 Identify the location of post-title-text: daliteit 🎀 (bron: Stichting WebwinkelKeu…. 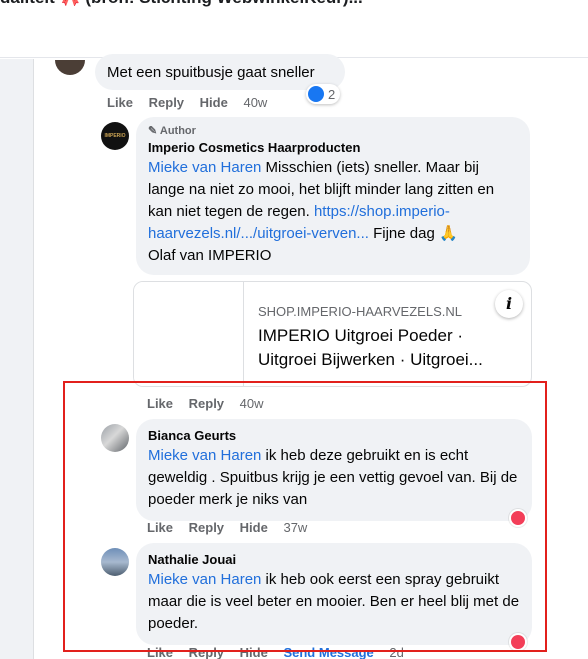
(181, 4).